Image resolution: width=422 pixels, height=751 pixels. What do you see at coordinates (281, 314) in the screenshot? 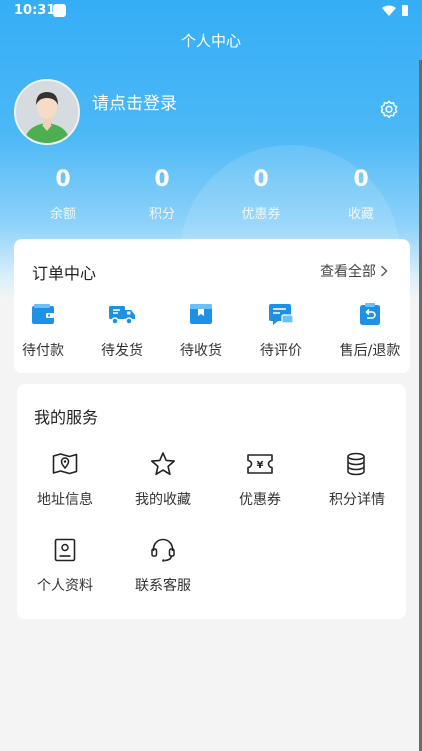
I see `comment-icon` at bounding box center [281, 314].